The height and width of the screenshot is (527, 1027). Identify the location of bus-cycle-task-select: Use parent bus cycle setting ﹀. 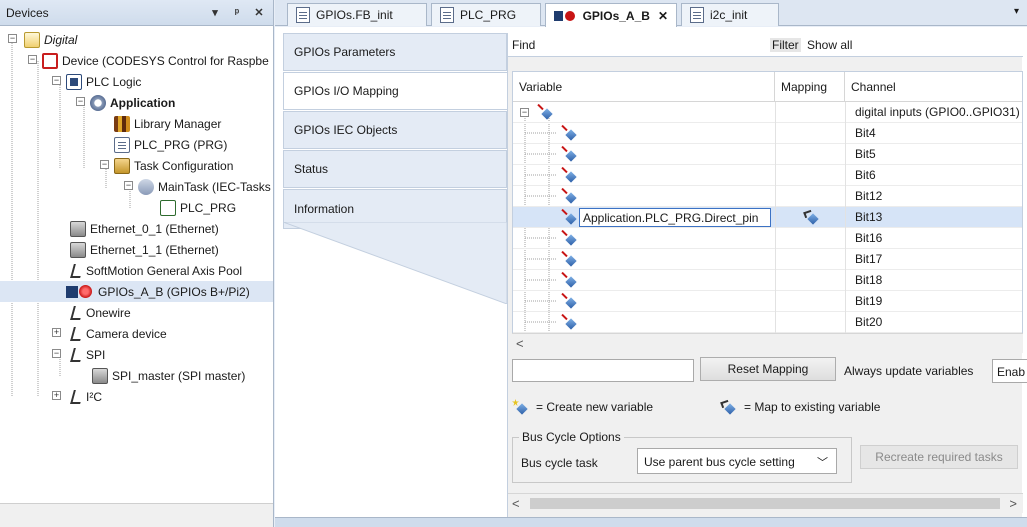
(737, 461).